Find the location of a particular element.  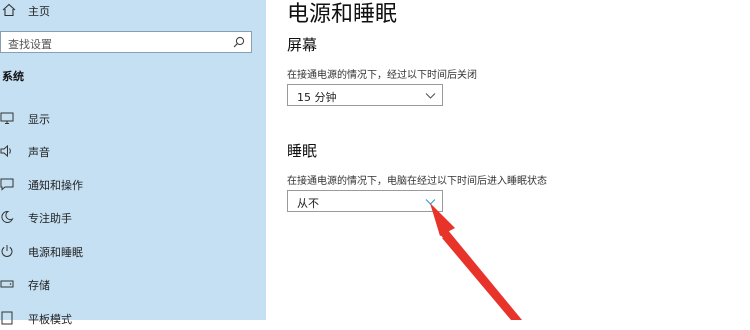

sidebar-section-title: 系统 is located at coordinates (13, 76).